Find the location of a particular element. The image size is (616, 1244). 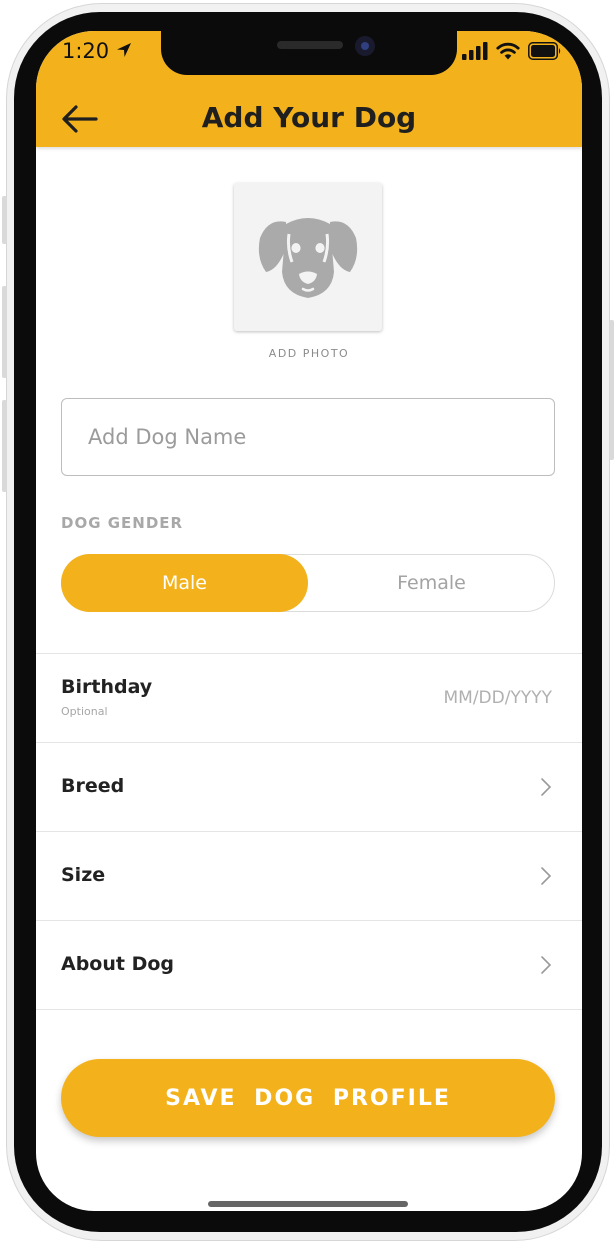

dog-face-icon is located at coordinates (308, 258).